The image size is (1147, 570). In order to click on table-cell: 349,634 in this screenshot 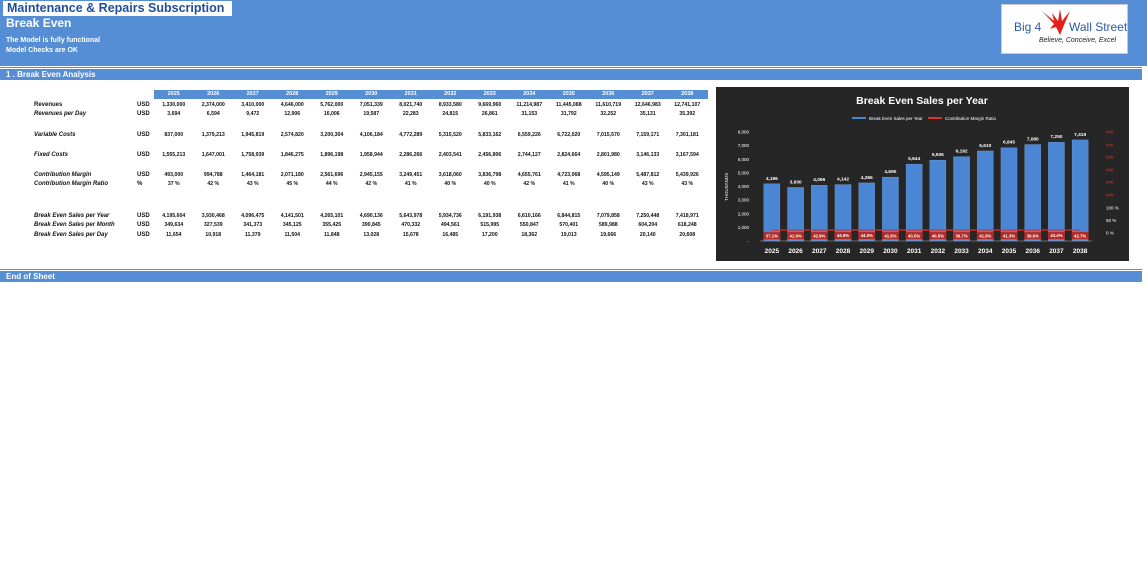, I will do `click(174, 225)`.